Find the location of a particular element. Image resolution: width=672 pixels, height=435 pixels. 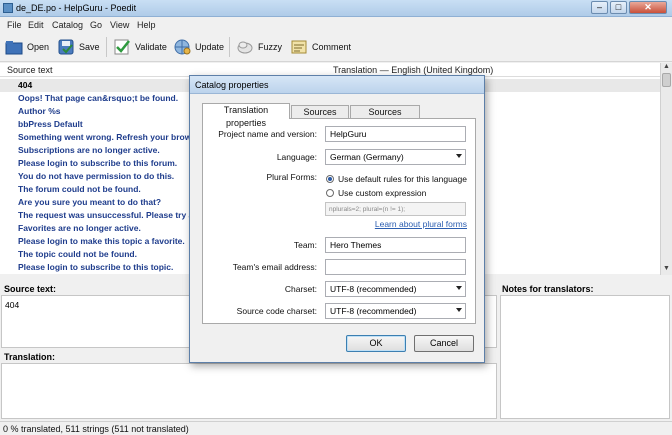

charset-label: Charset: is located at coordinates (300, 289).